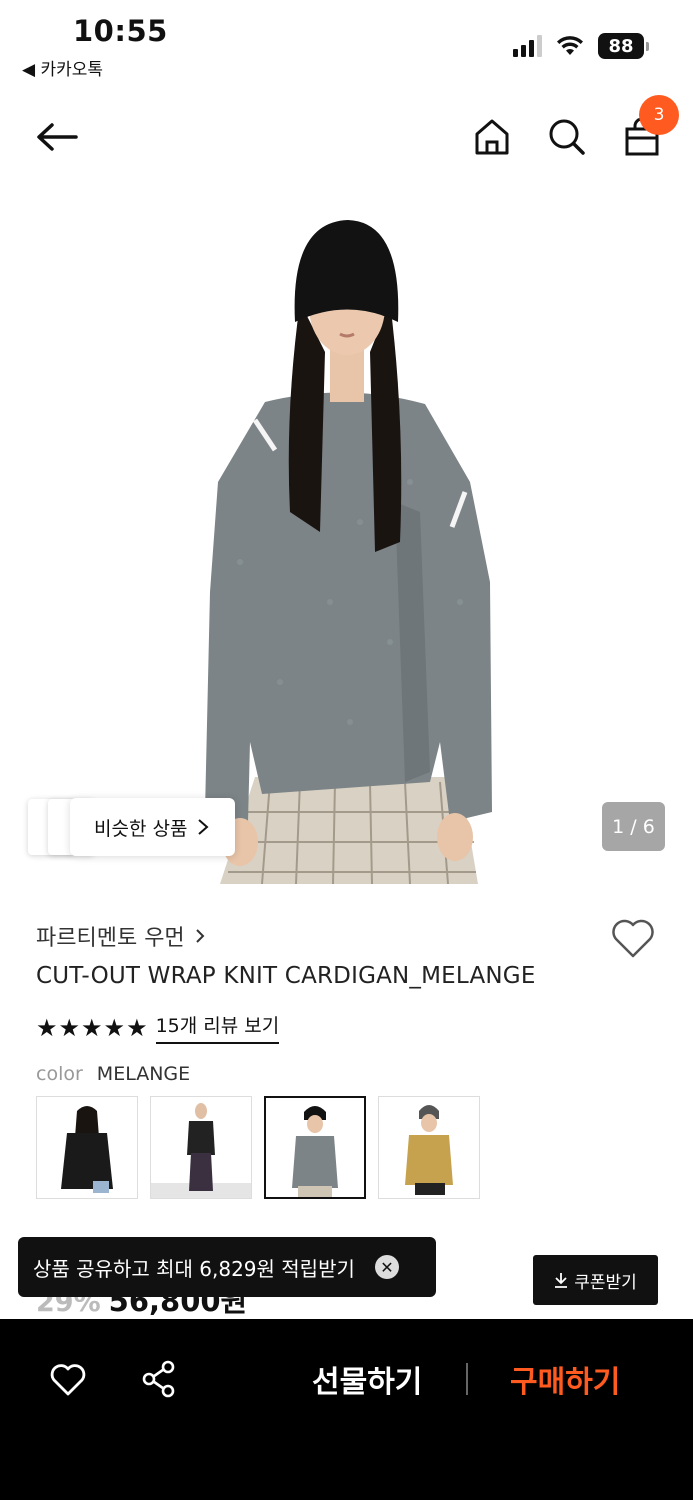  What do you see at coordinates (315, 1147) in the screenshot?
I see `swatch-melange` at bounding box center [315, 1147].